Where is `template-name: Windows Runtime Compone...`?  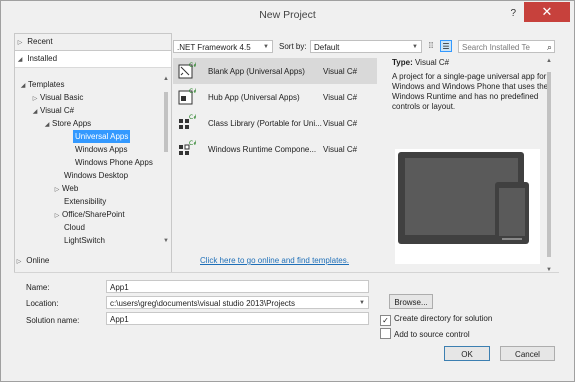 template-name: Windows Runtime Compone... is located at coordinates (262, 149).